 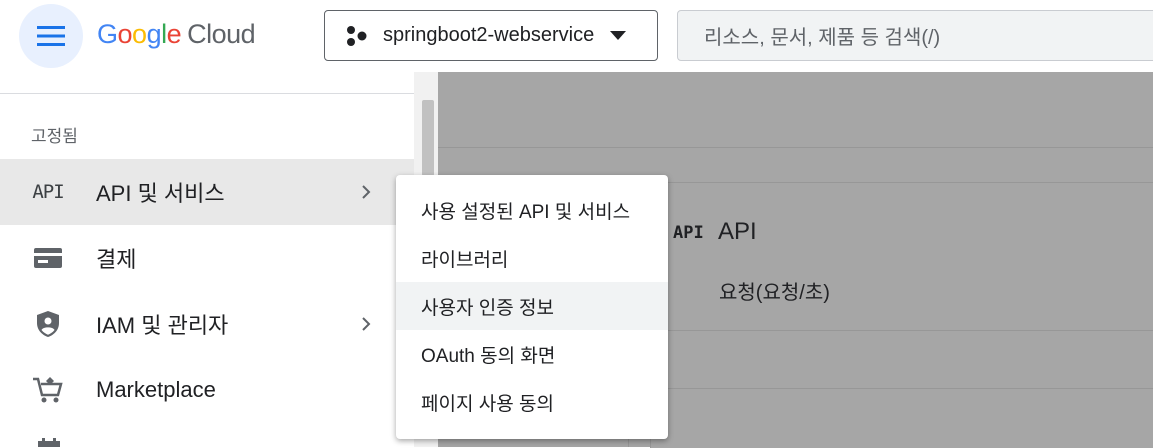 I want to click on search-input: 리소스, 문서, 제품 등 검색(/), so click(x=915, y=35).